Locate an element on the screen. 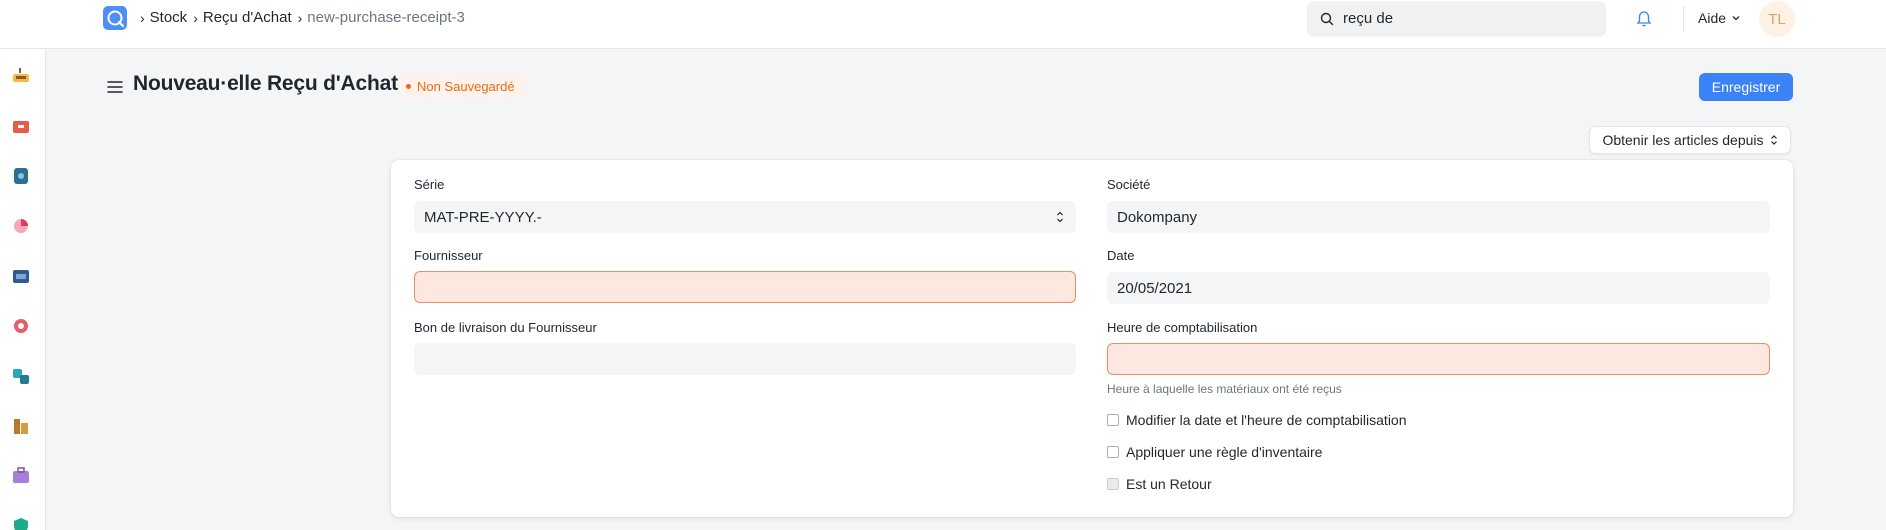 The width and height of the screenshot is (1886, 530). company-input: Dokompany is located at coordinates (1438, 217).